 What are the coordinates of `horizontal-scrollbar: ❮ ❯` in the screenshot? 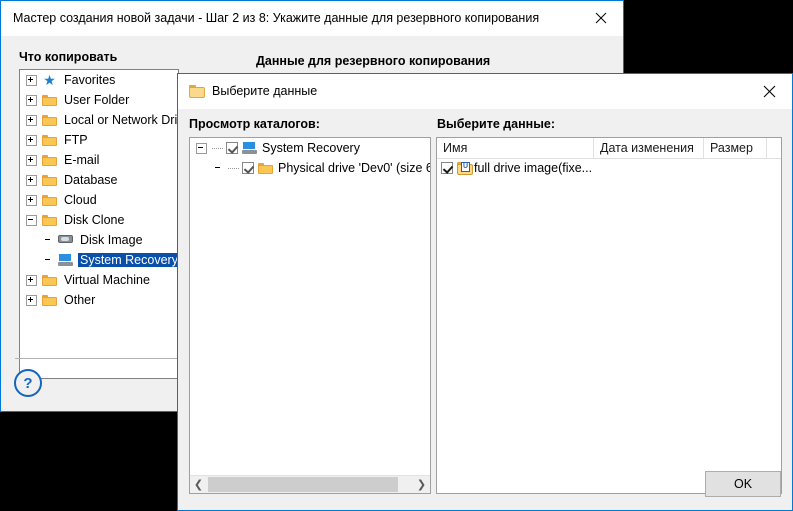 It's located at (310, 484).